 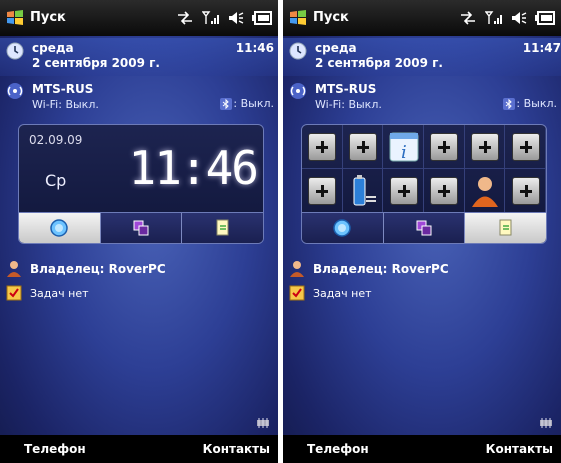 I want to click on launcher-panel: i, so click(x=424, y=184).